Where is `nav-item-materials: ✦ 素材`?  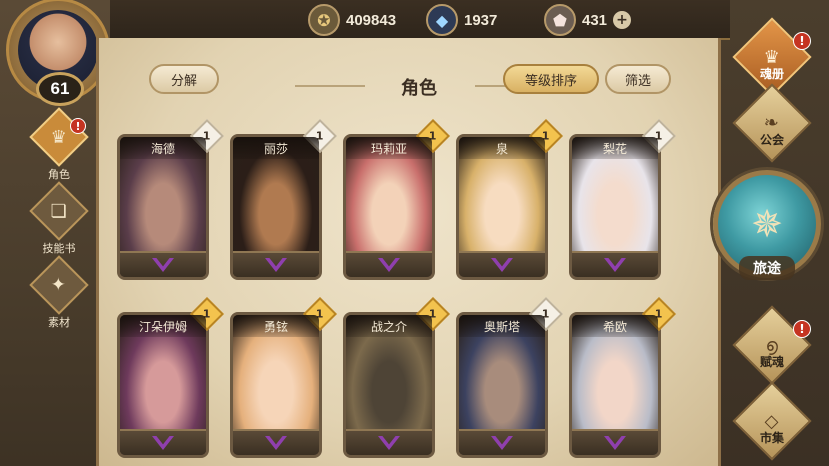 nav-item-materials: ✦ 素材 is located at coordinates (59, 292).